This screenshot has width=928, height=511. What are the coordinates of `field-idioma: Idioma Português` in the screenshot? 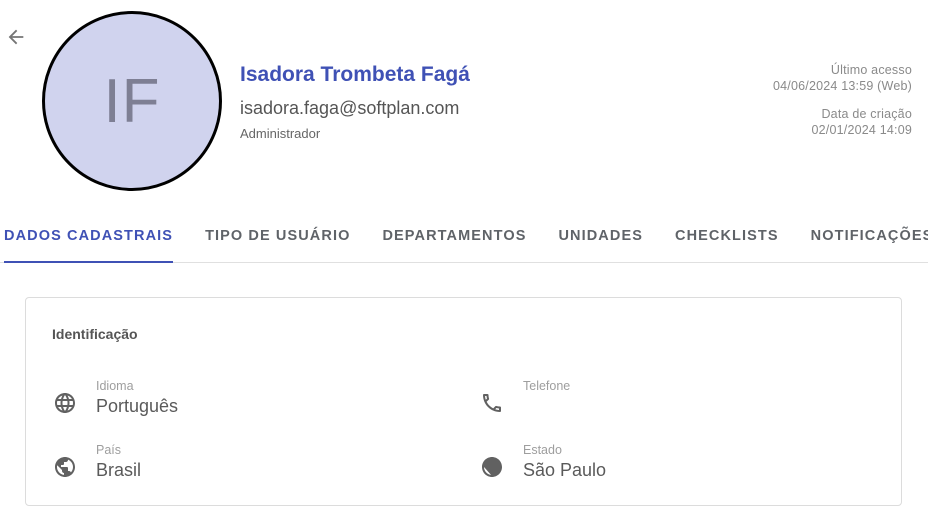 It's located at (115, 398).